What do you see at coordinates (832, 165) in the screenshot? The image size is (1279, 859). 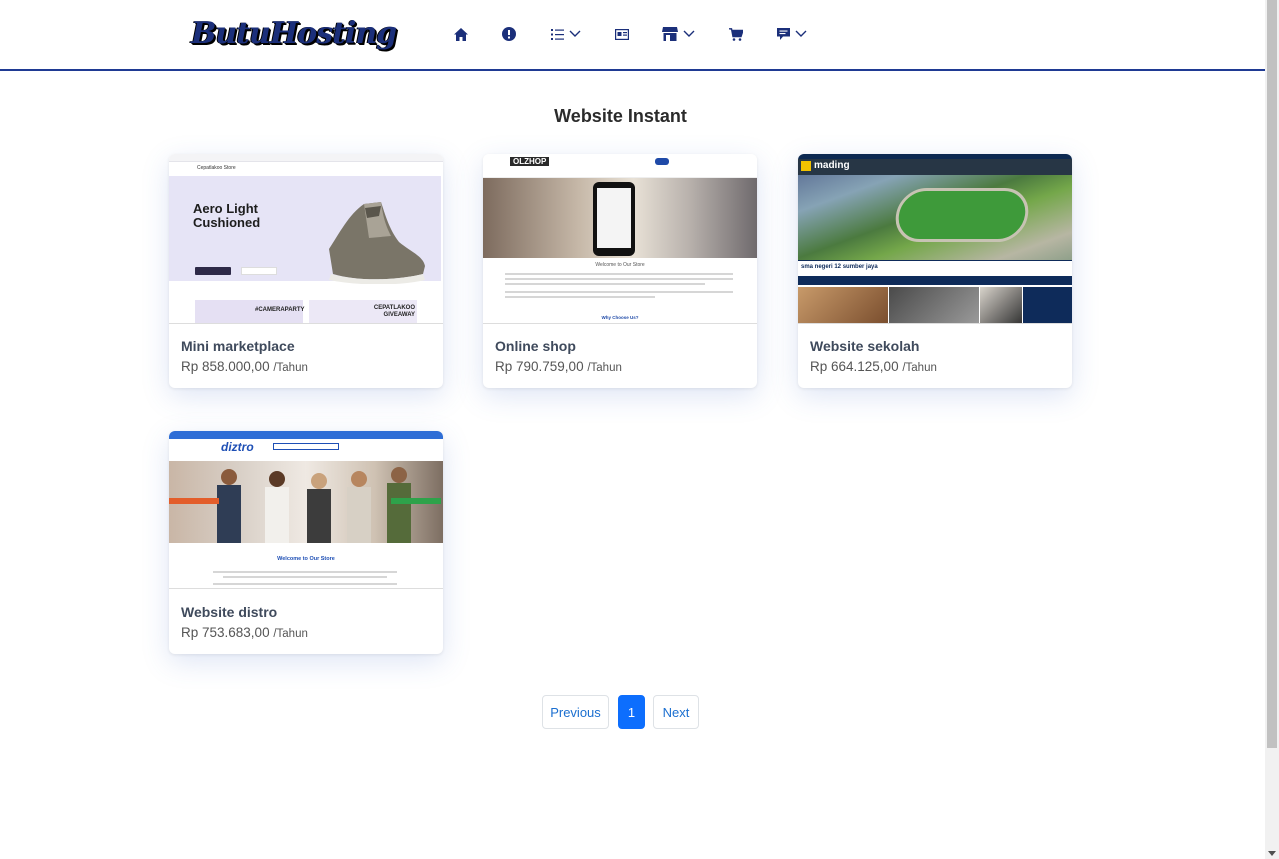 I see `preview-brand: mading` at bounding box center [832, 165].